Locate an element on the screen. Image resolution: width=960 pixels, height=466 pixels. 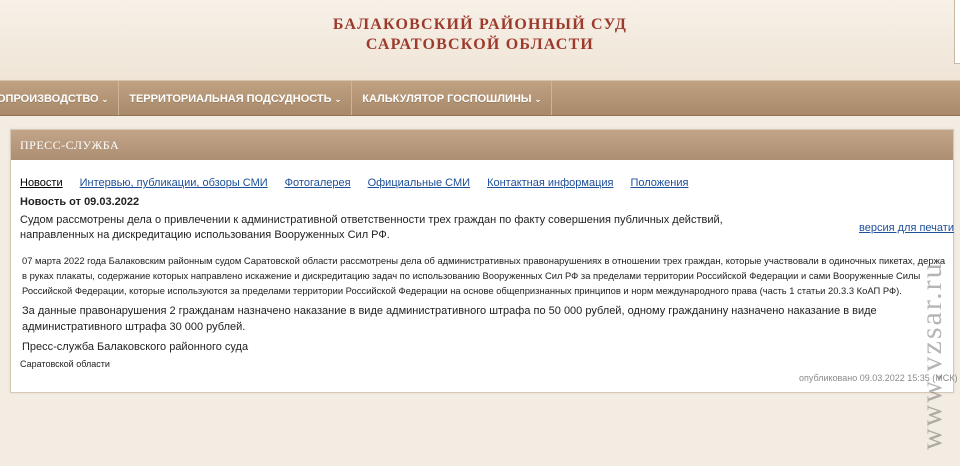
panel-title: ПРЕСС-СЛУЖБА is located at coordinates (482, 145).